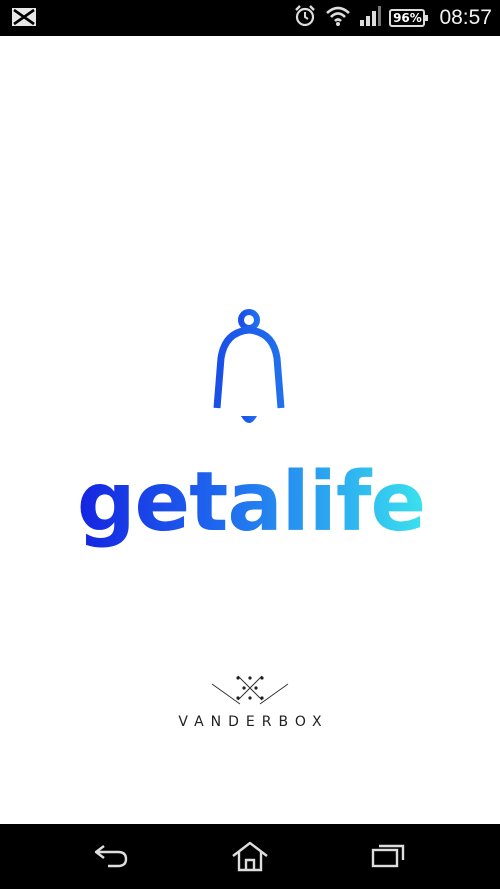 This screenshot has height=889, width=500. What do you see at coordinates (253, 722) in the screenshot?
I see `publisher-name: VANDERBOX` at bounding box center [253, 722].